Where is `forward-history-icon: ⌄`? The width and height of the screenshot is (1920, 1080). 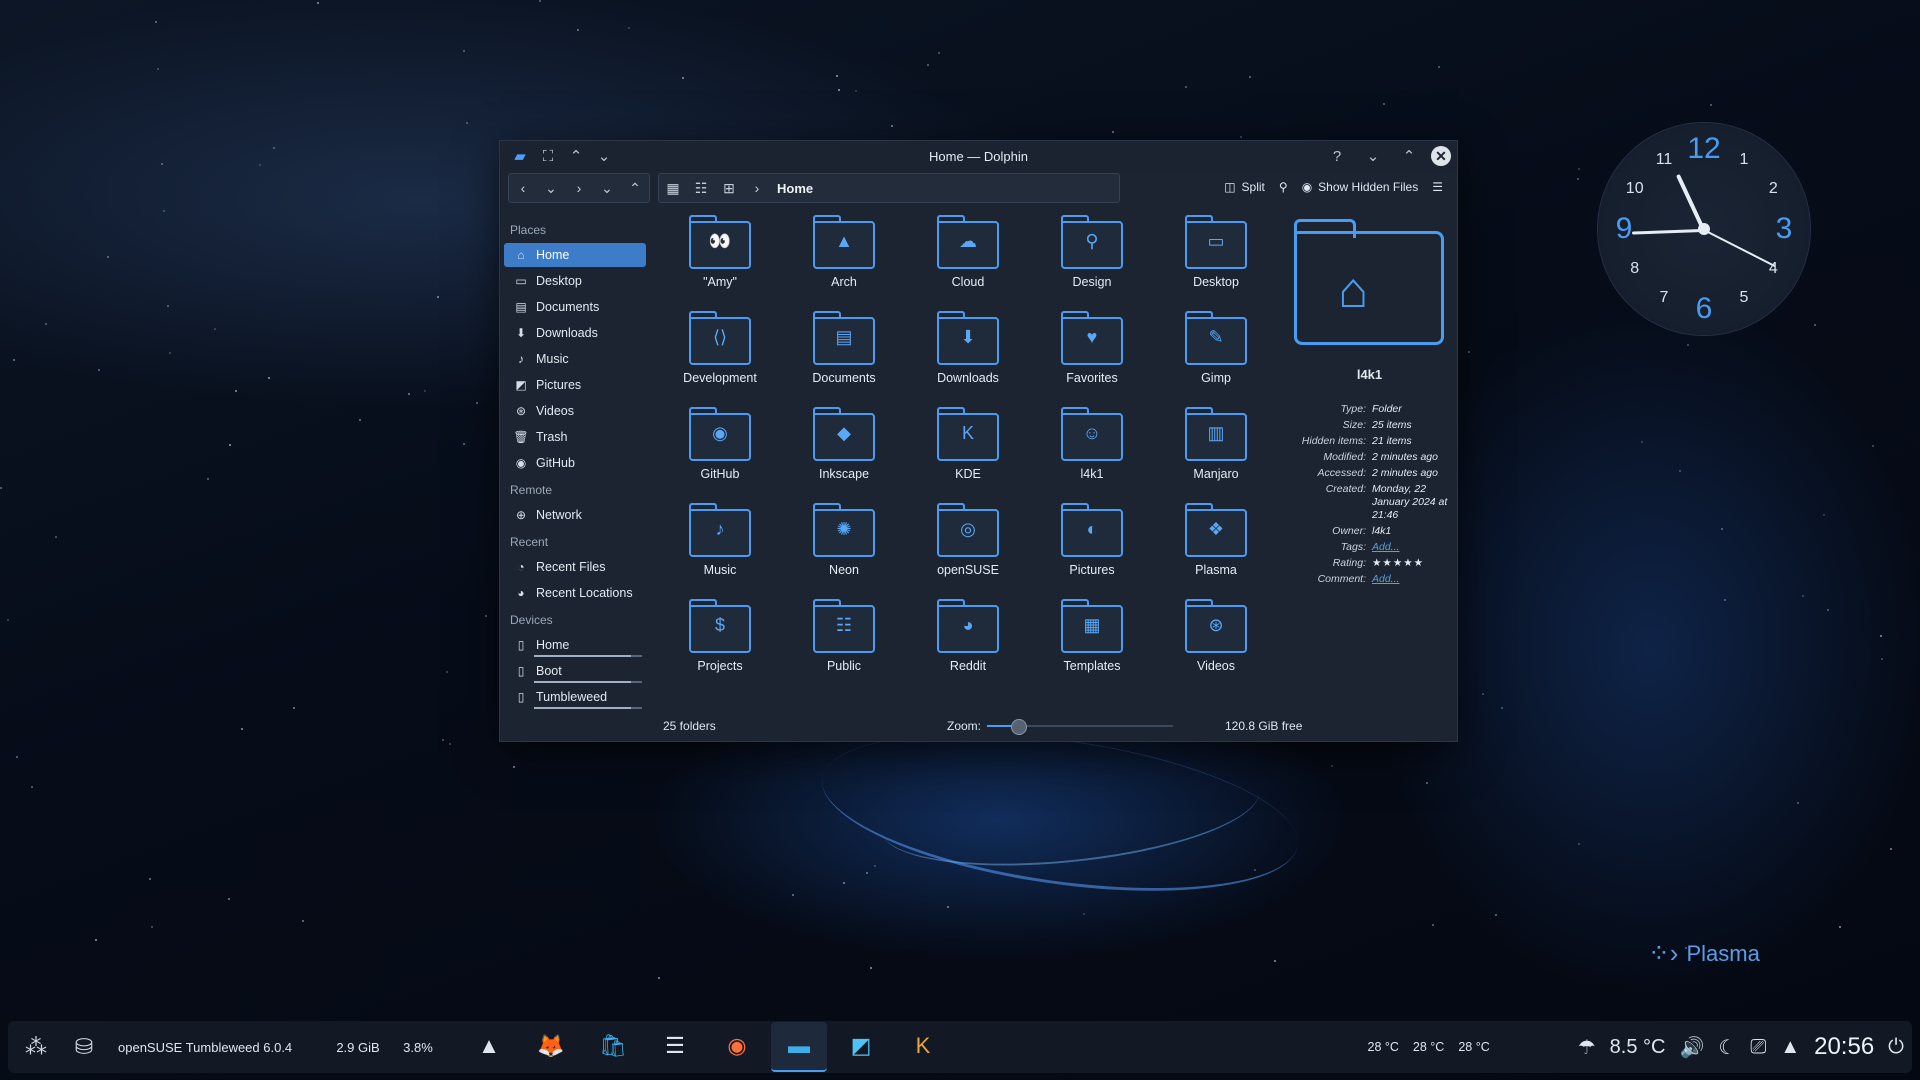 forward-history-icon: ⌄ is located at coordinates (607, 188).